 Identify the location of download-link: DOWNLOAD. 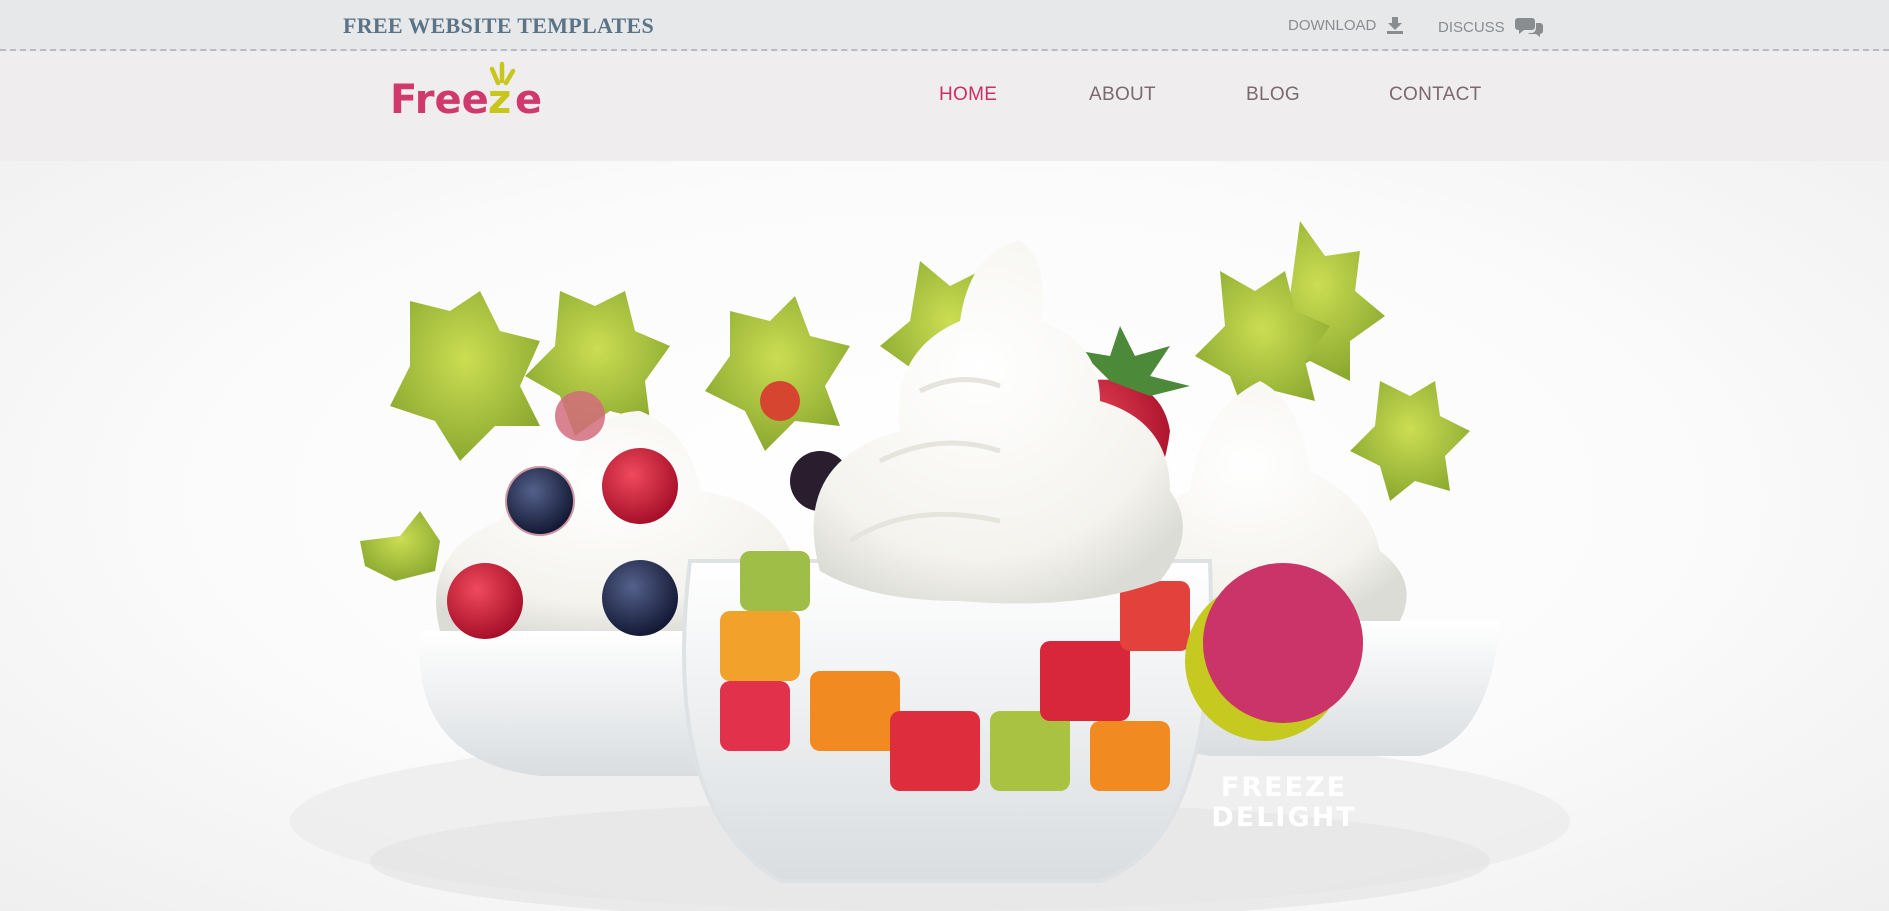
(1346, 25).